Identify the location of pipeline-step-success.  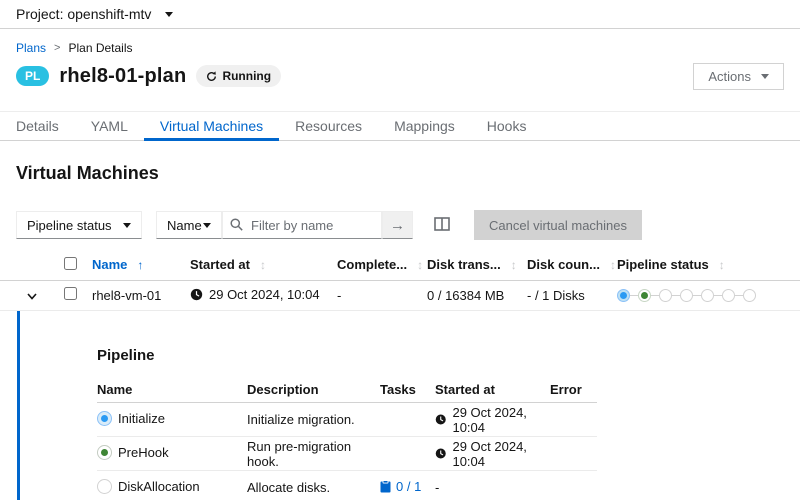
(644, 295).